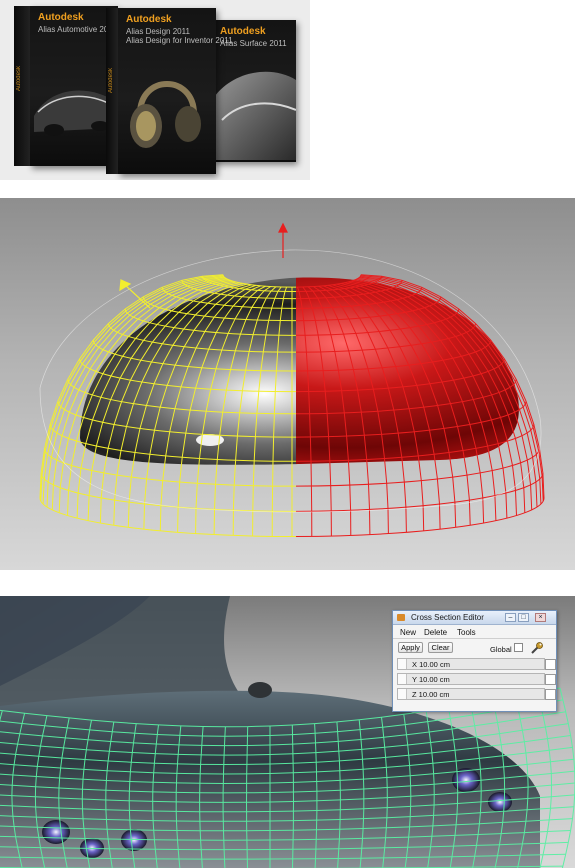  Describe the element at coordinates (254, 115) in the screenshot. I see `box-art-car-surface` at that location.